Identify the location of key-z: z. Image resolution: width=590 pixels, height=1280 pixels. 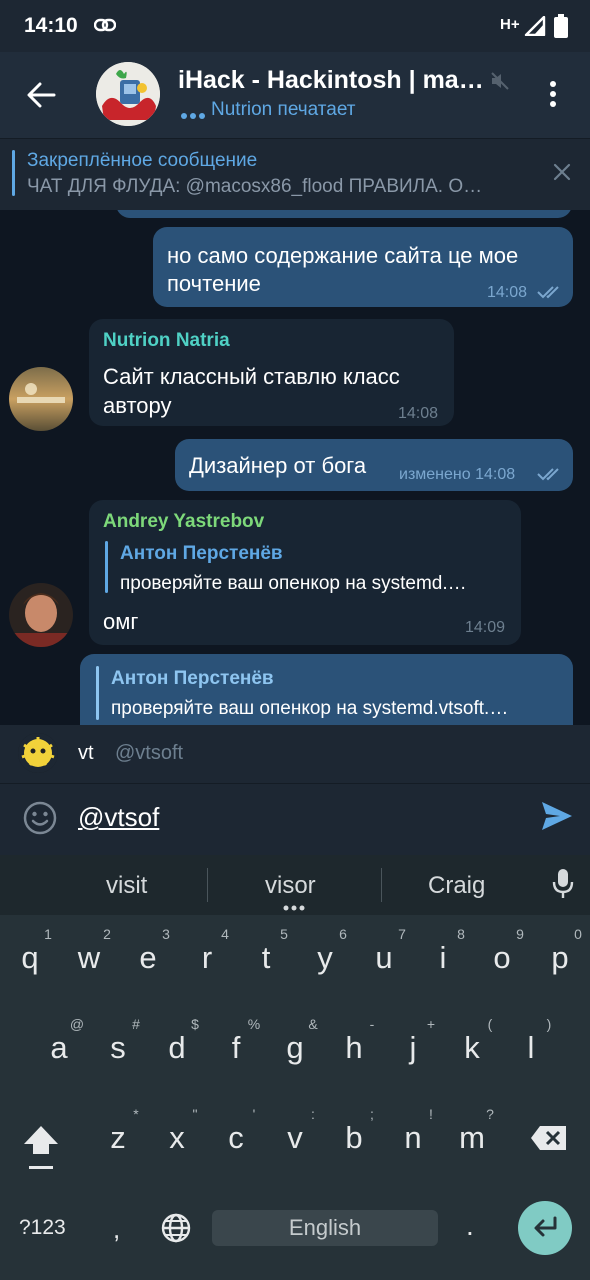
(118, 1138).